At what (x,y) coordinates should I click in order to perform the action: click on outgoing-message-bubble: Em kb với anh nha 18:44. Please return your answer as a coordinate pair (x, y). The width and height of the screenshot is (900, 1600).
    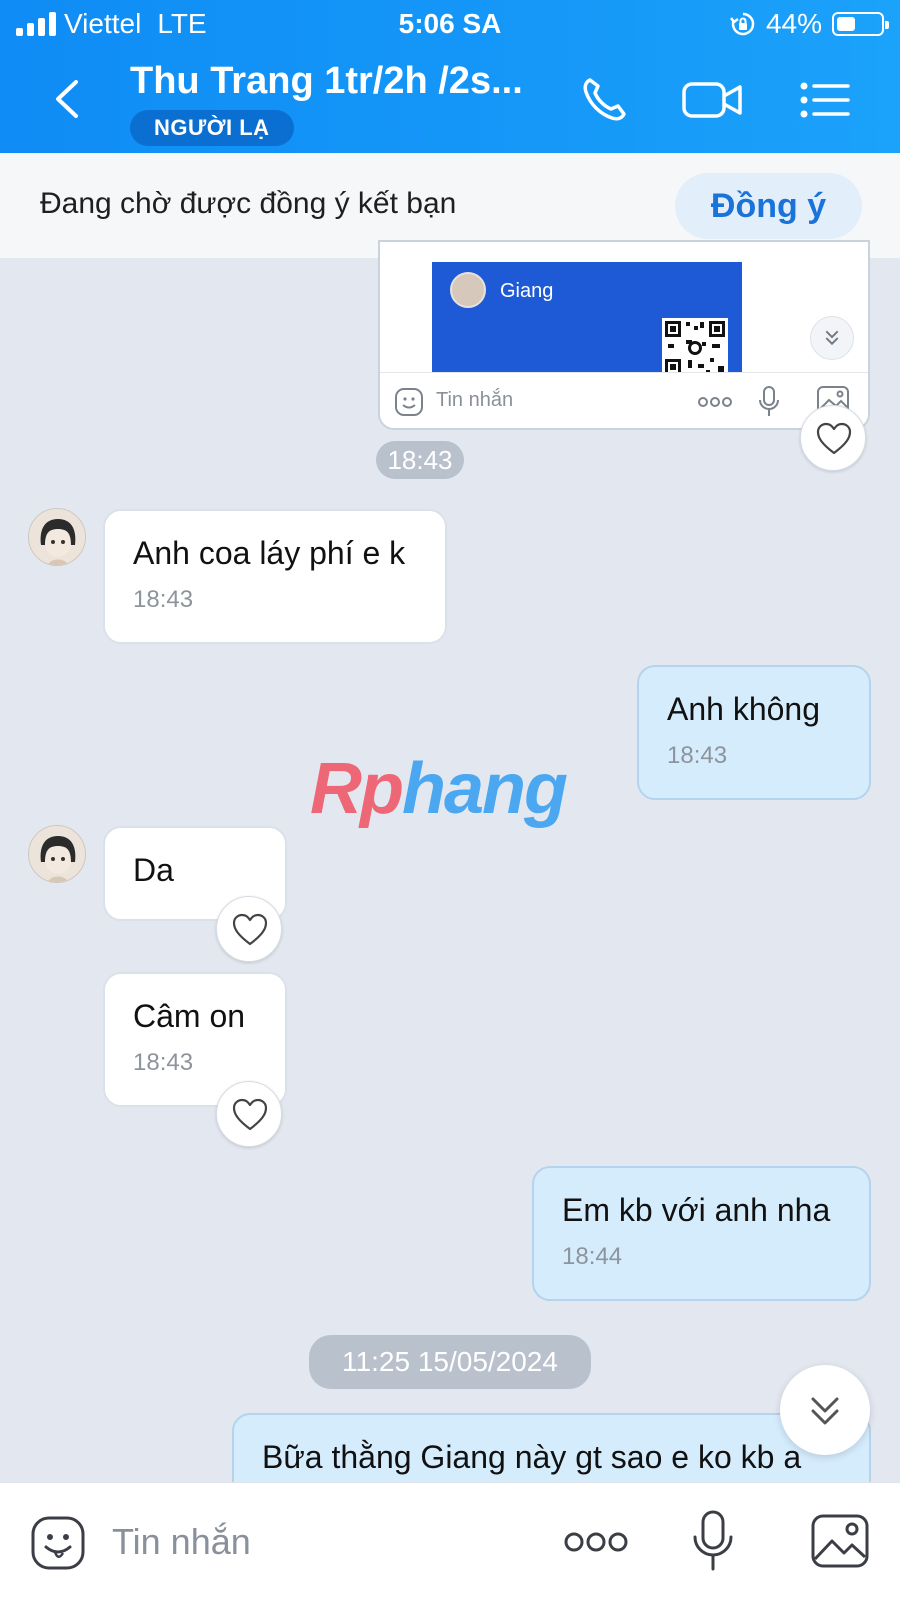
    Looking at the image, I should click on (701, 1233).